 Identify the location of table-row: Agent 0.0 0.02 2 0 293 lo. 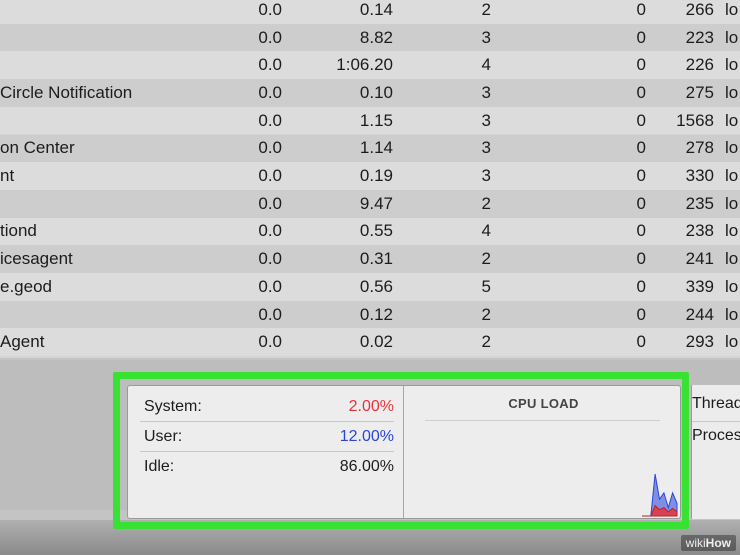
(370, 342).